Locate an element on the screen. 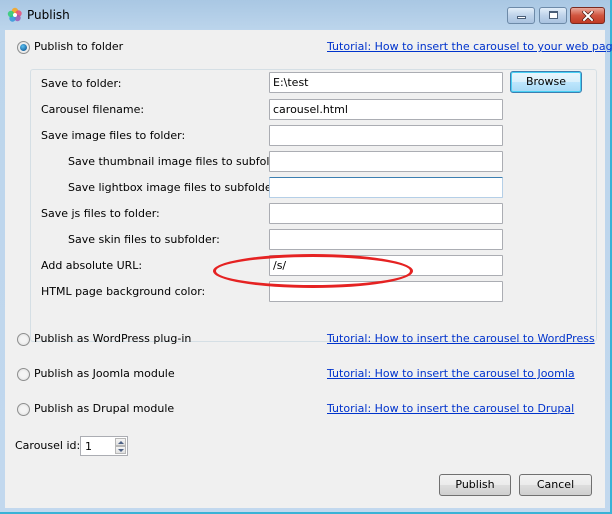 Image resolution: width=612 pixels, height=514 pixels. joomla-radio is located at coordinates (23, 374).